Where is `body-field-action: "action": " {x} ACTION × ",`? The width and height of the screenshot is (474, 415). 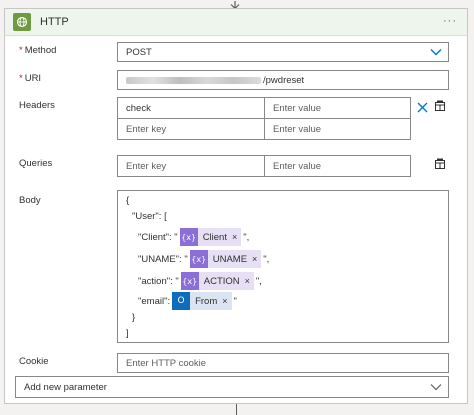 body-field-action: "action": " {x} ACTION × ", is located at coordinates (200, 281).